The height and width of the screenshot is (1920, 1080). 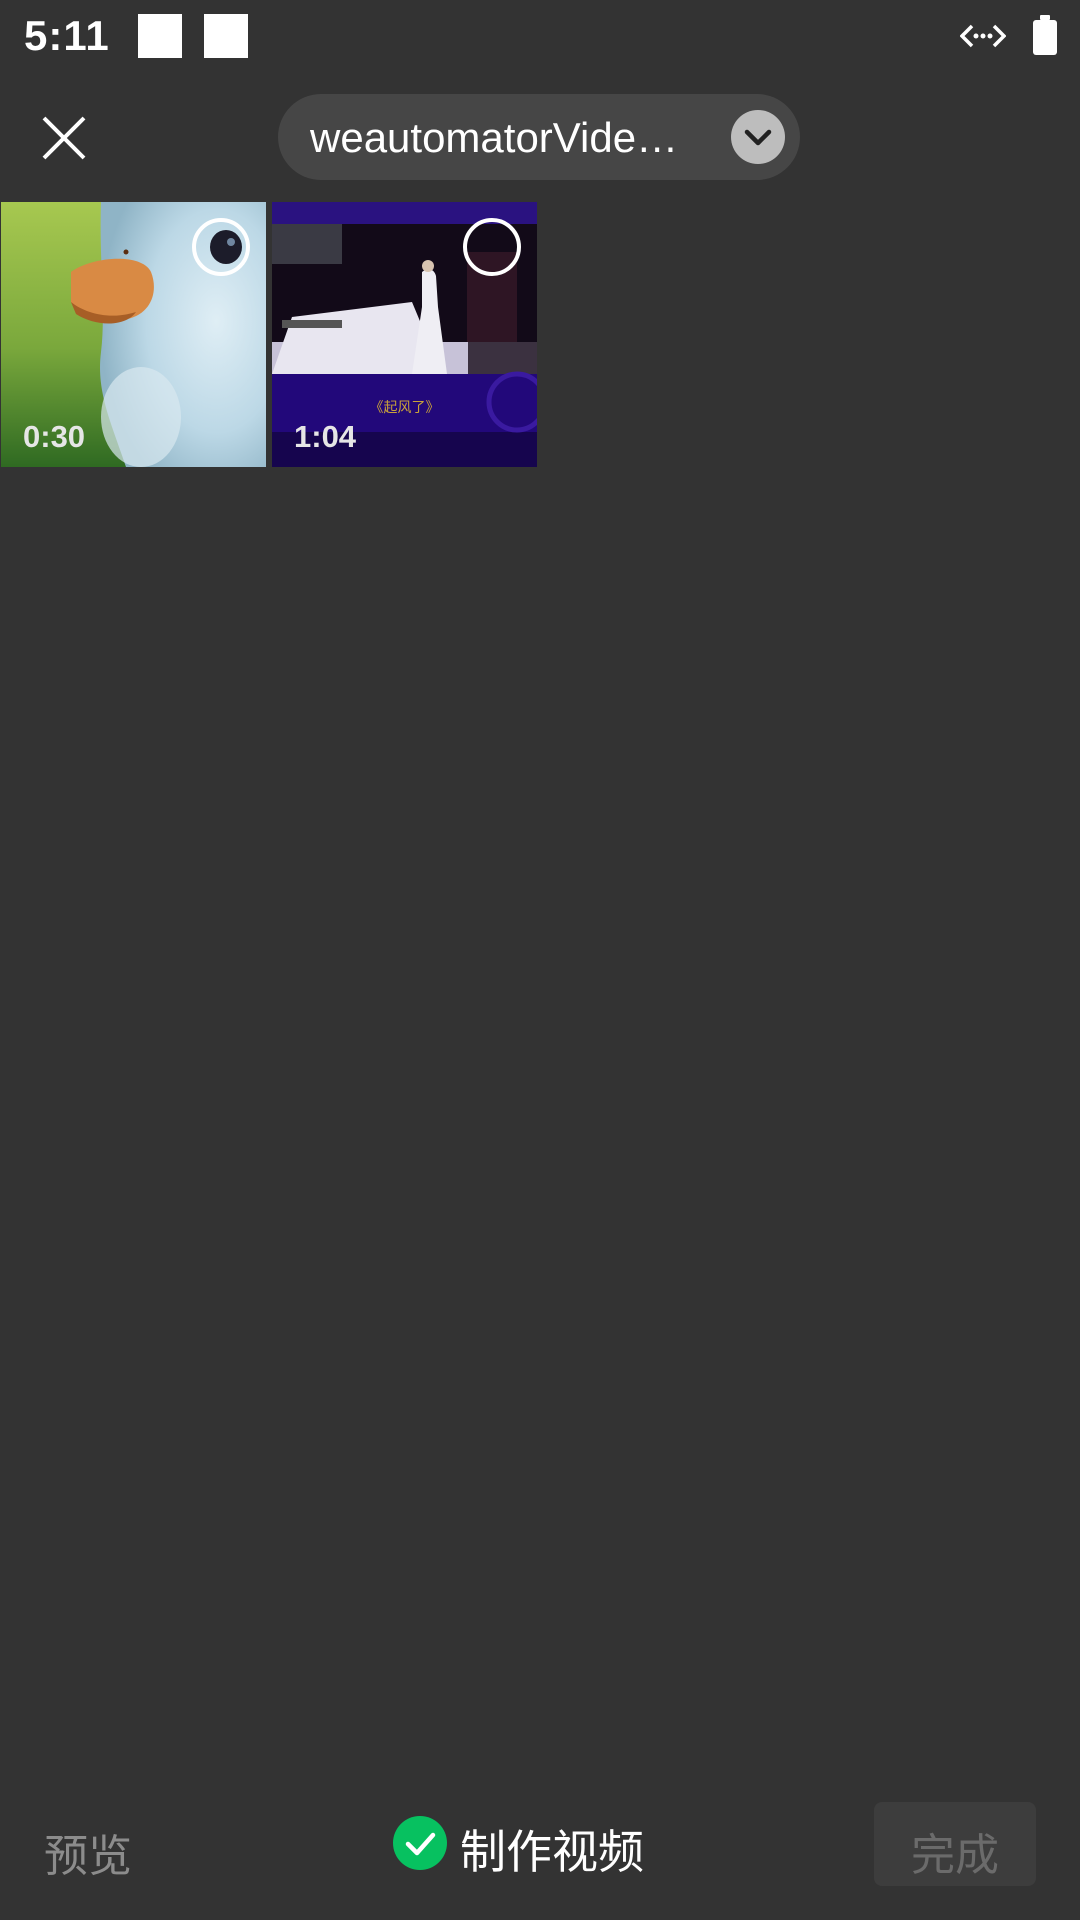 What do you see at coordinates (552, 1852) in the screenshot?
I see `make-video-label: 制作视频` at bounding box center [552, 1852].